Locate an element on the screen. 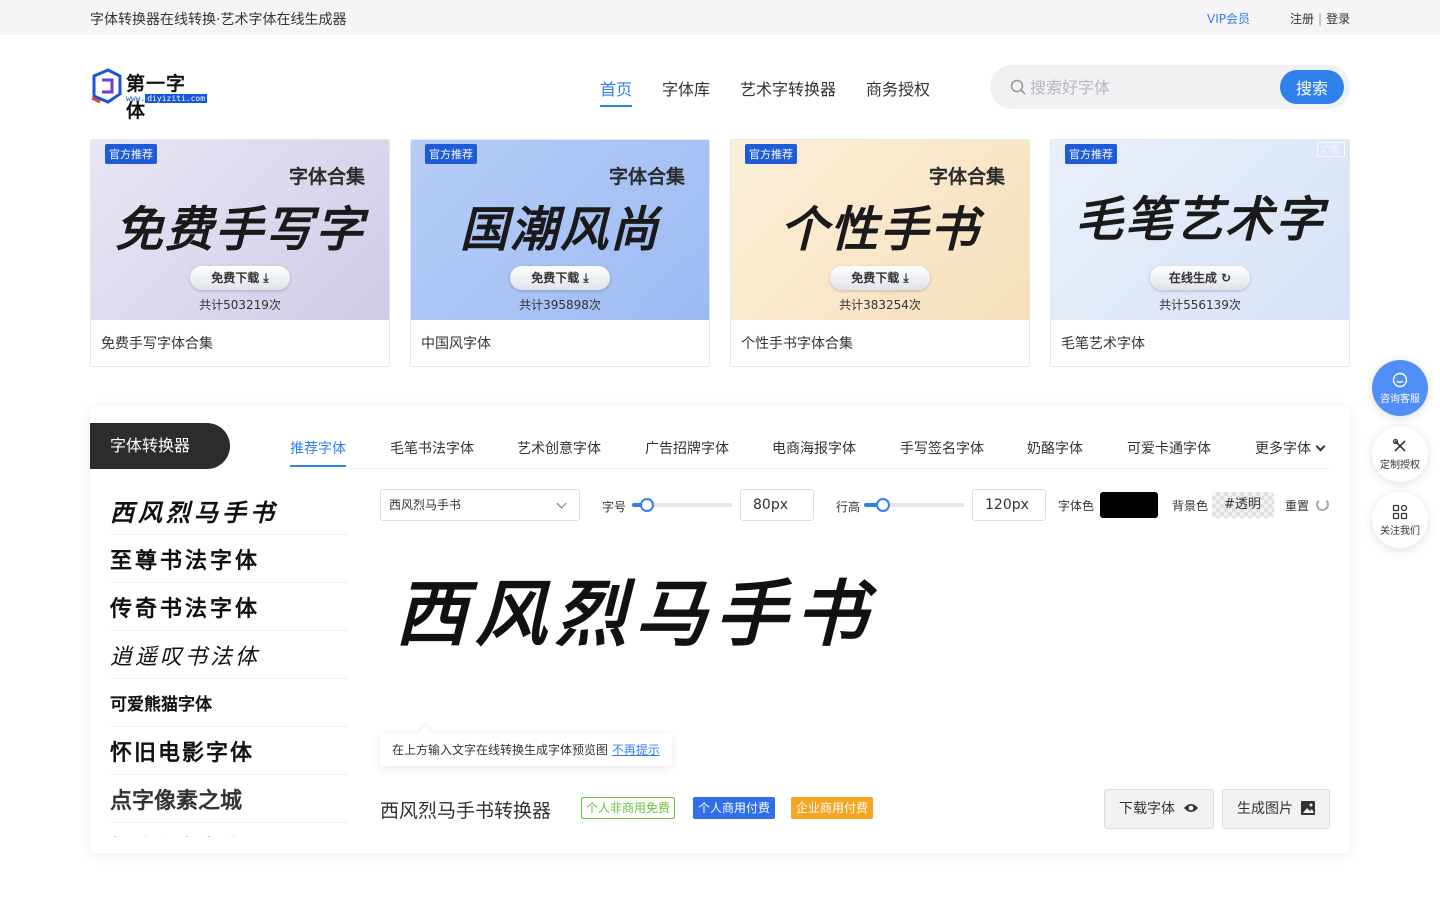  font-select: 西风烈马手书 is located at coordinates (480, 505).